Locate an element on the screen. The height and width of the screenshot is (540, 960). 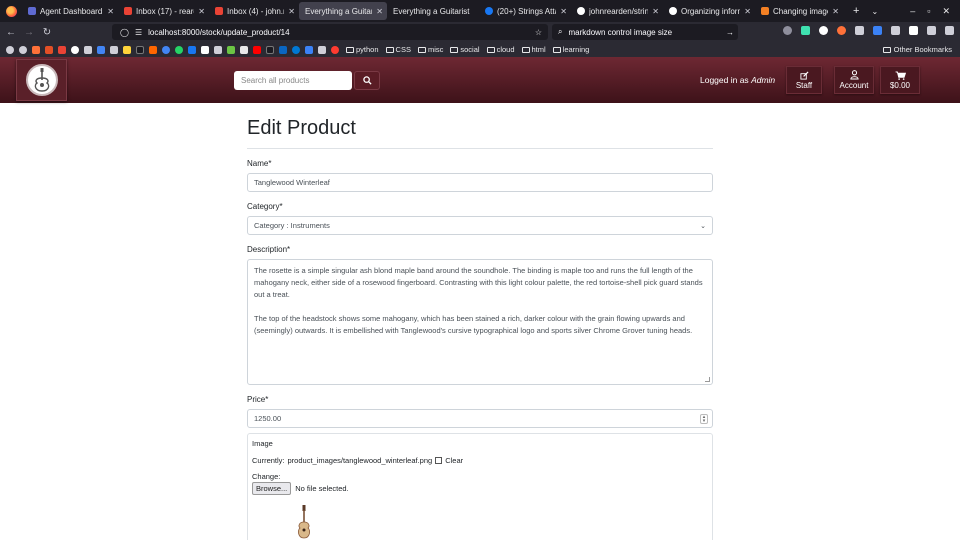
browser-search-bar: ⌕ markdown control image size → is located at coordinates (645, 32).